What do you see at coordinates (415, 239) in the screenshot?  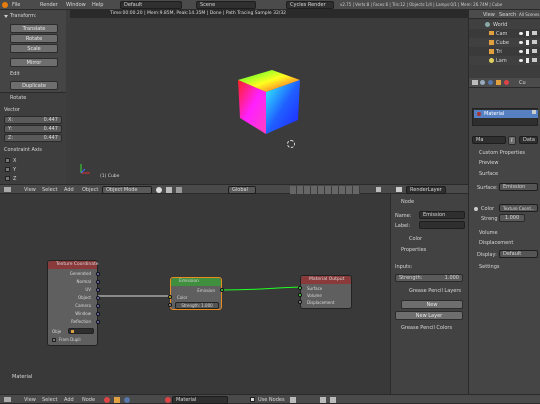 I see `color-panel-header: Color` at bounding box center [415, 239].